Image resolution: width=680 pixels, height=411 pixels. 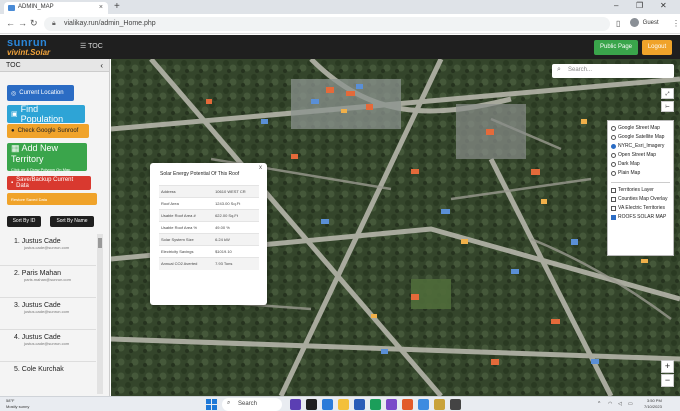 I want to click on layer-label: Plain Map, so click(x=629, y=173).